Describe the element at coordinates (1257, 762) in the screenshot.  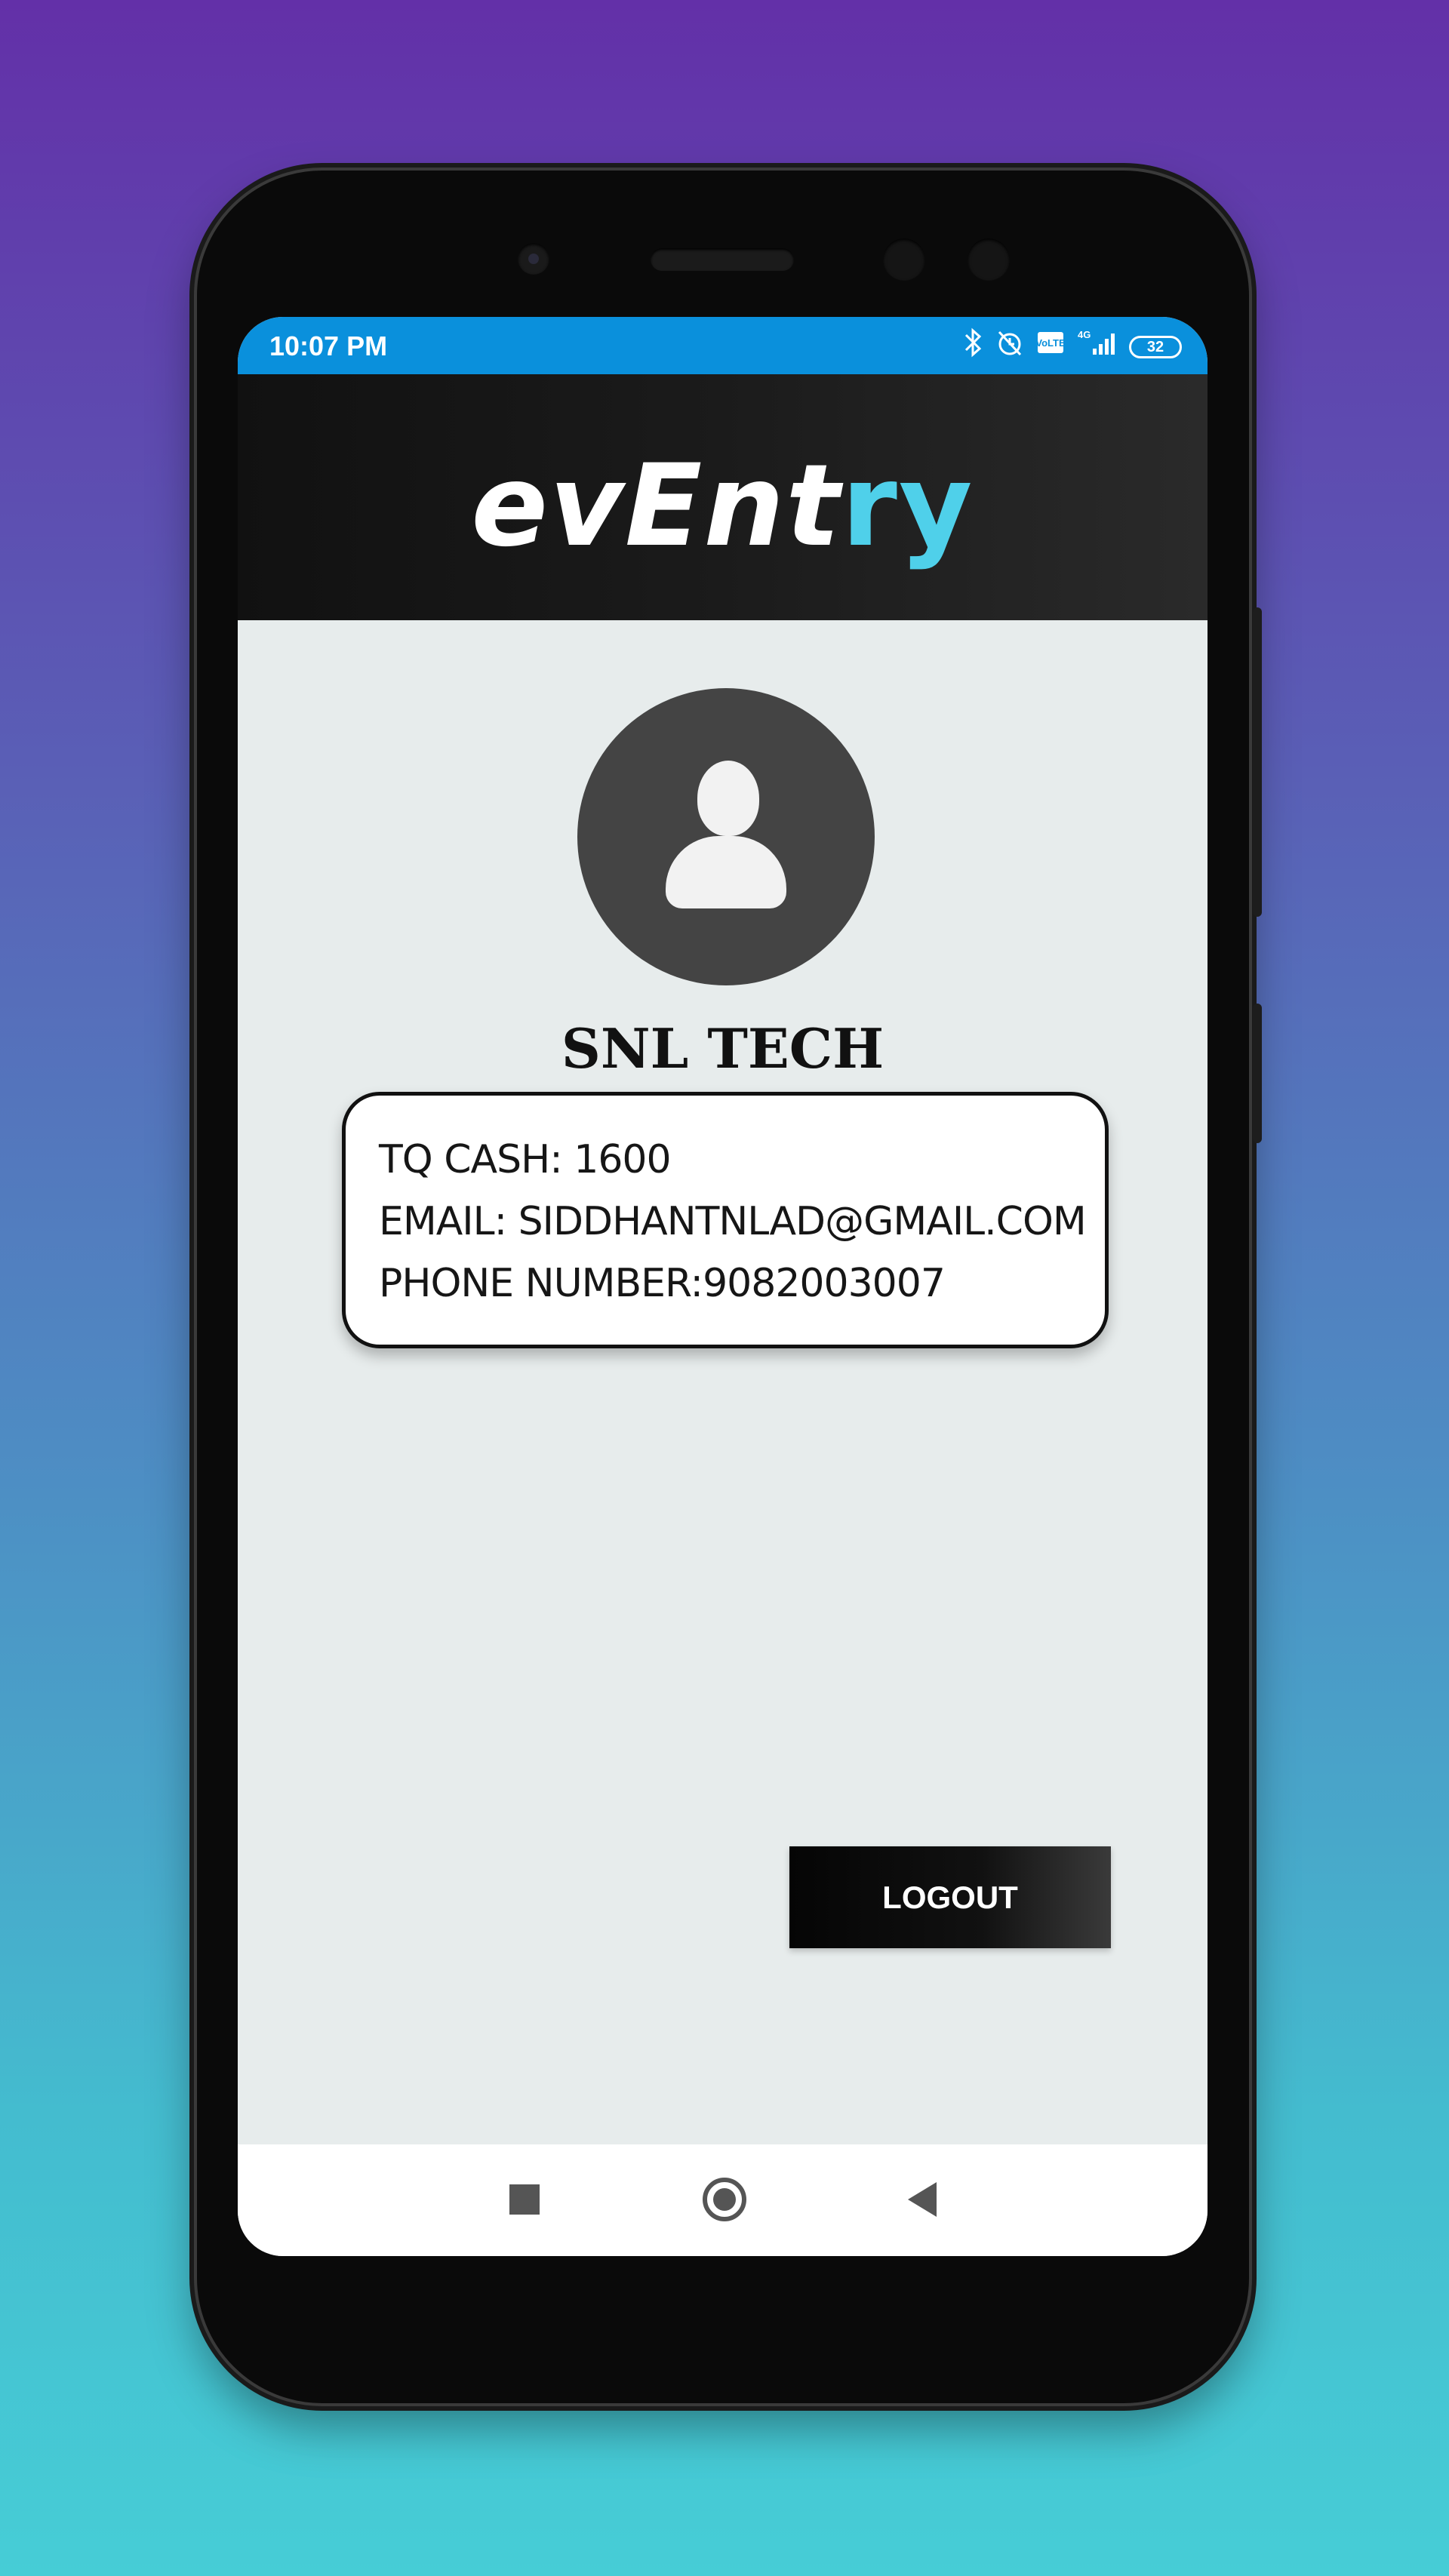
I see `power-button` at that location.